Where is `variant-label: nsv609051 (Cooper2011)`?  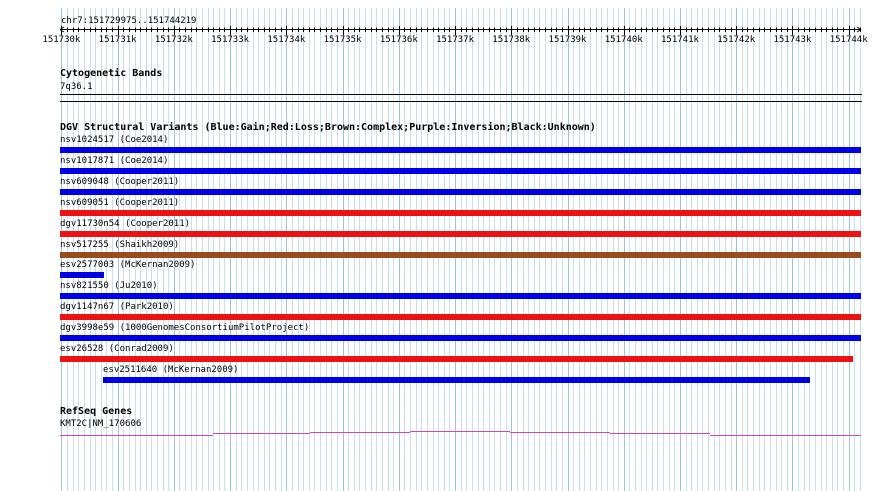 variant-label: nsv609051 (Cooper2011) is located at coordinates (119, 203).